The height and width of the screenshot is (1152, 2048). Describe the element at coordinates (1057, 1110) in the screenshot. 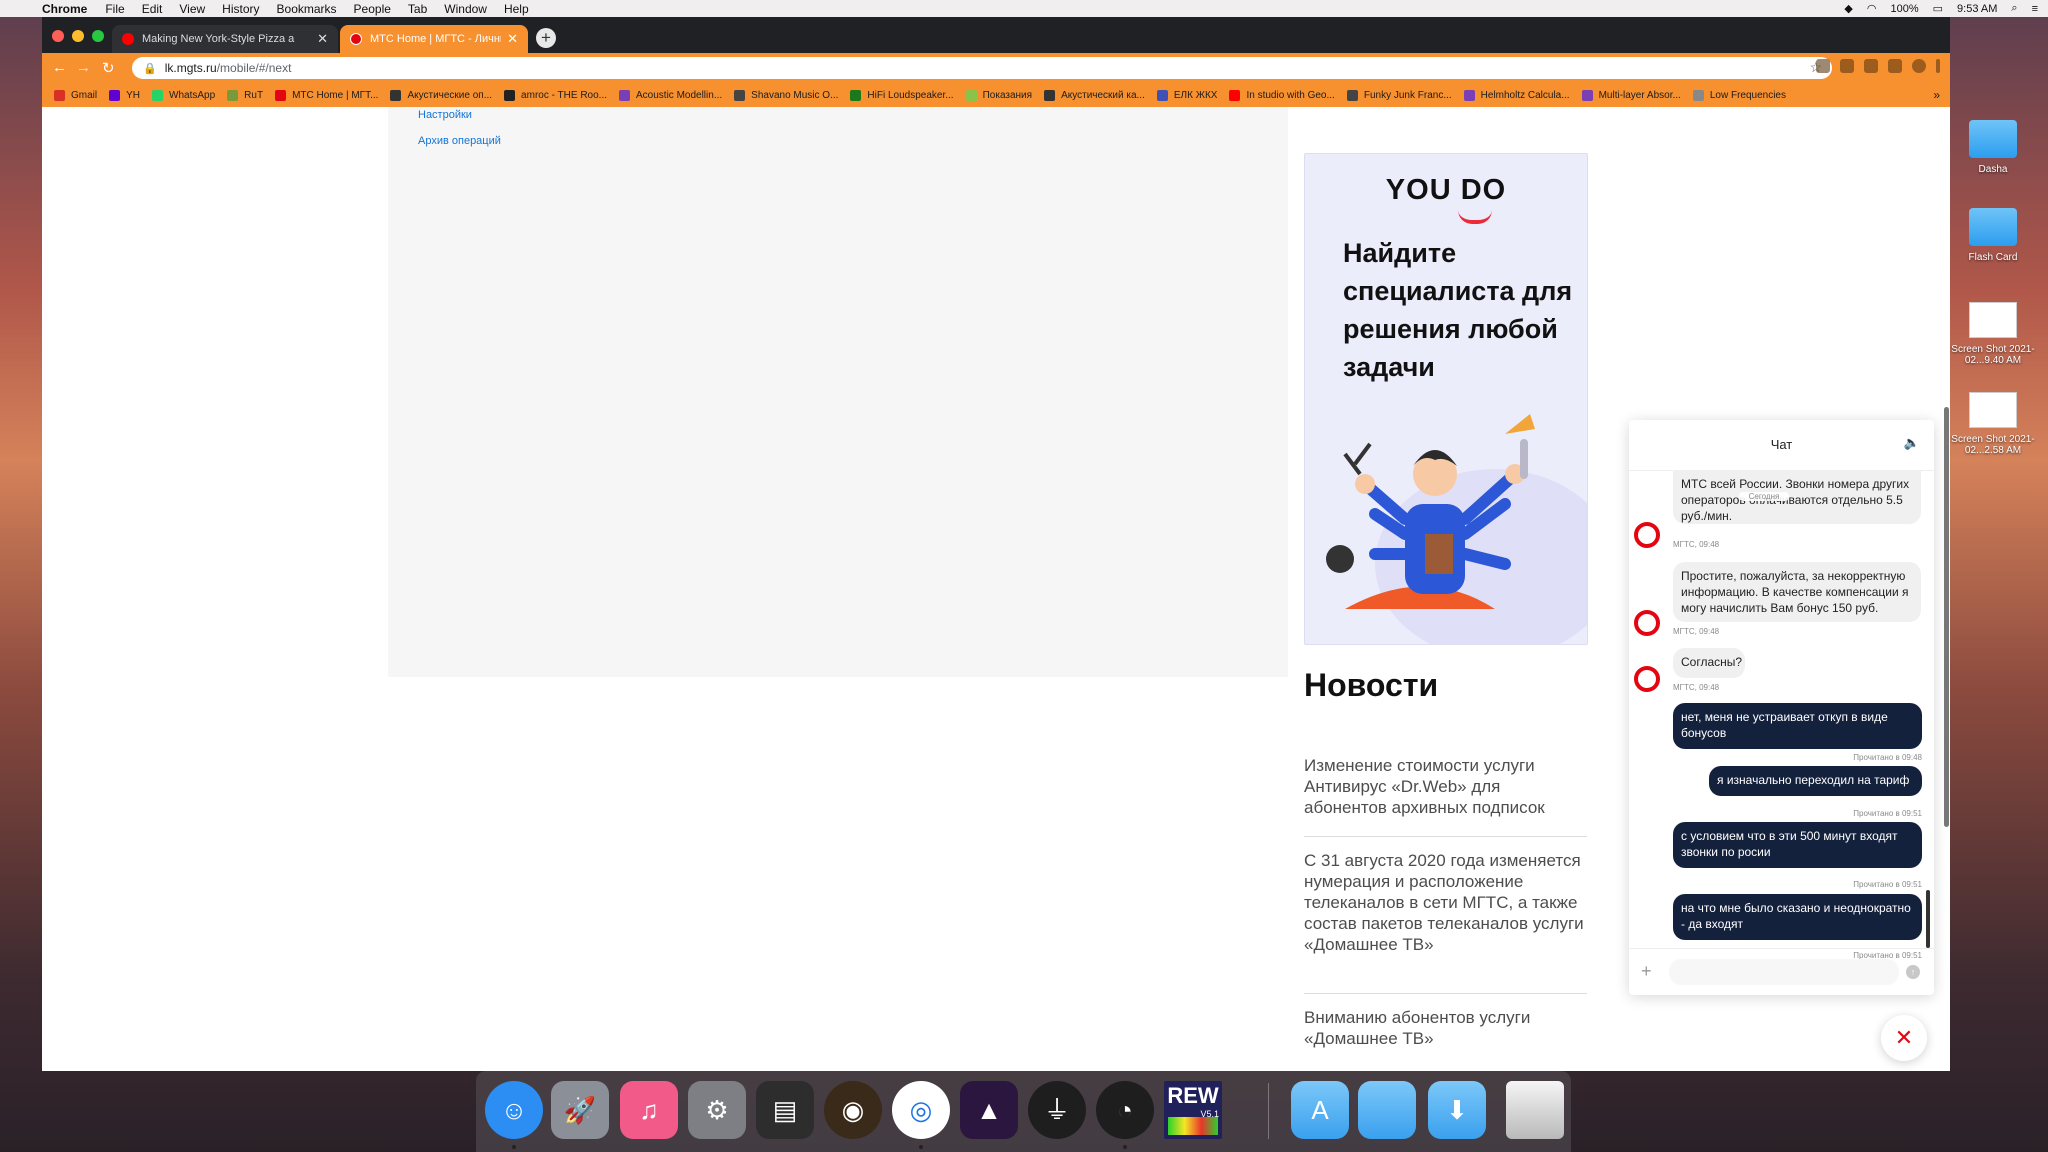

I see `ua-console-icon: ⏚` at that location.